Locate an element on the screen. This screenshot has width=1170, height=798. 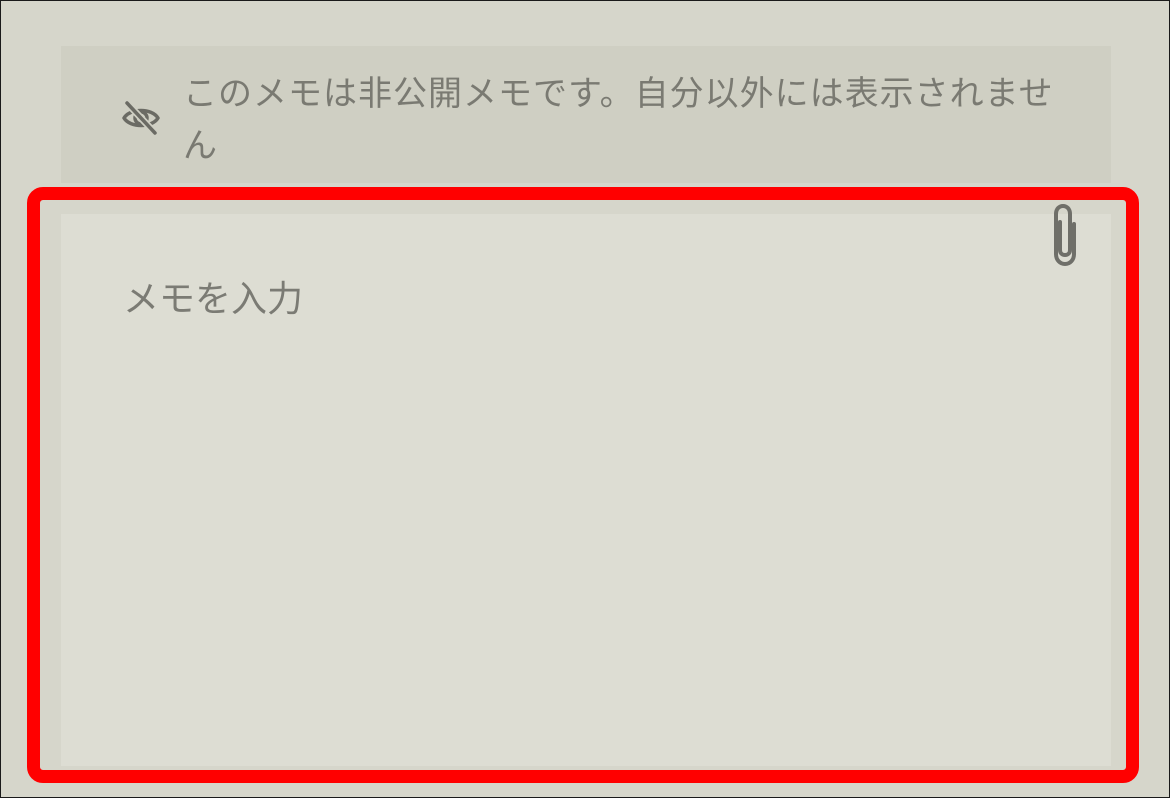
paperclip-icon is located at coordinates (1065, 235).